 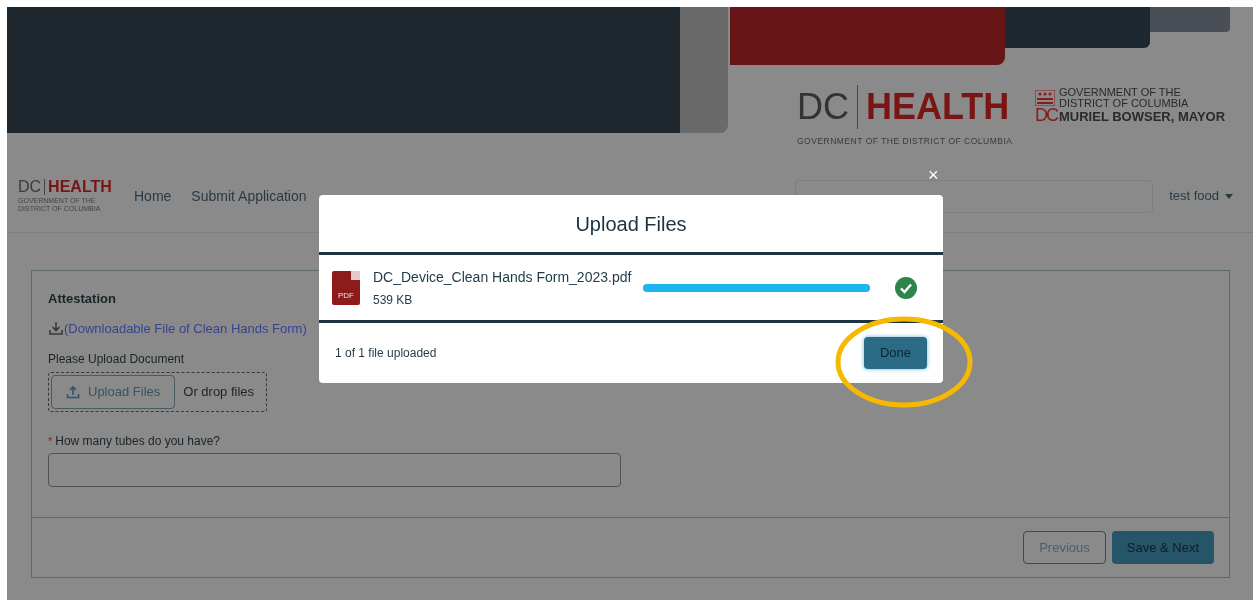 What do you see at coordinates (503, 277) in the screenshot?
I see `file-name: DC_Device_Clean Hands Form_2023.pdf` at bounding box center [503, 277].